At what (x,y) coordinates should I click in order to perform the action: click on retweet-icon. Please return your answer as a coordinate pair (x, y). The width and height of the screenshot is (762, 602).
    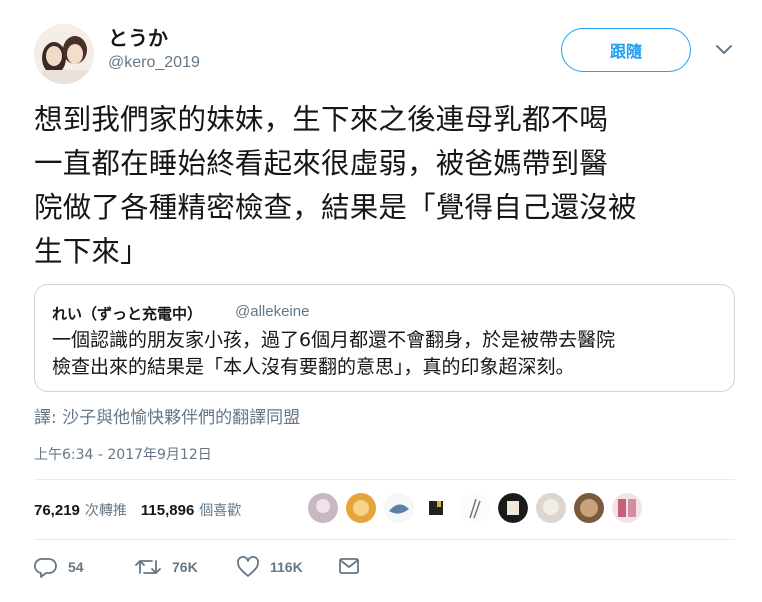
    Looking at the image, I should click on (148, 567).